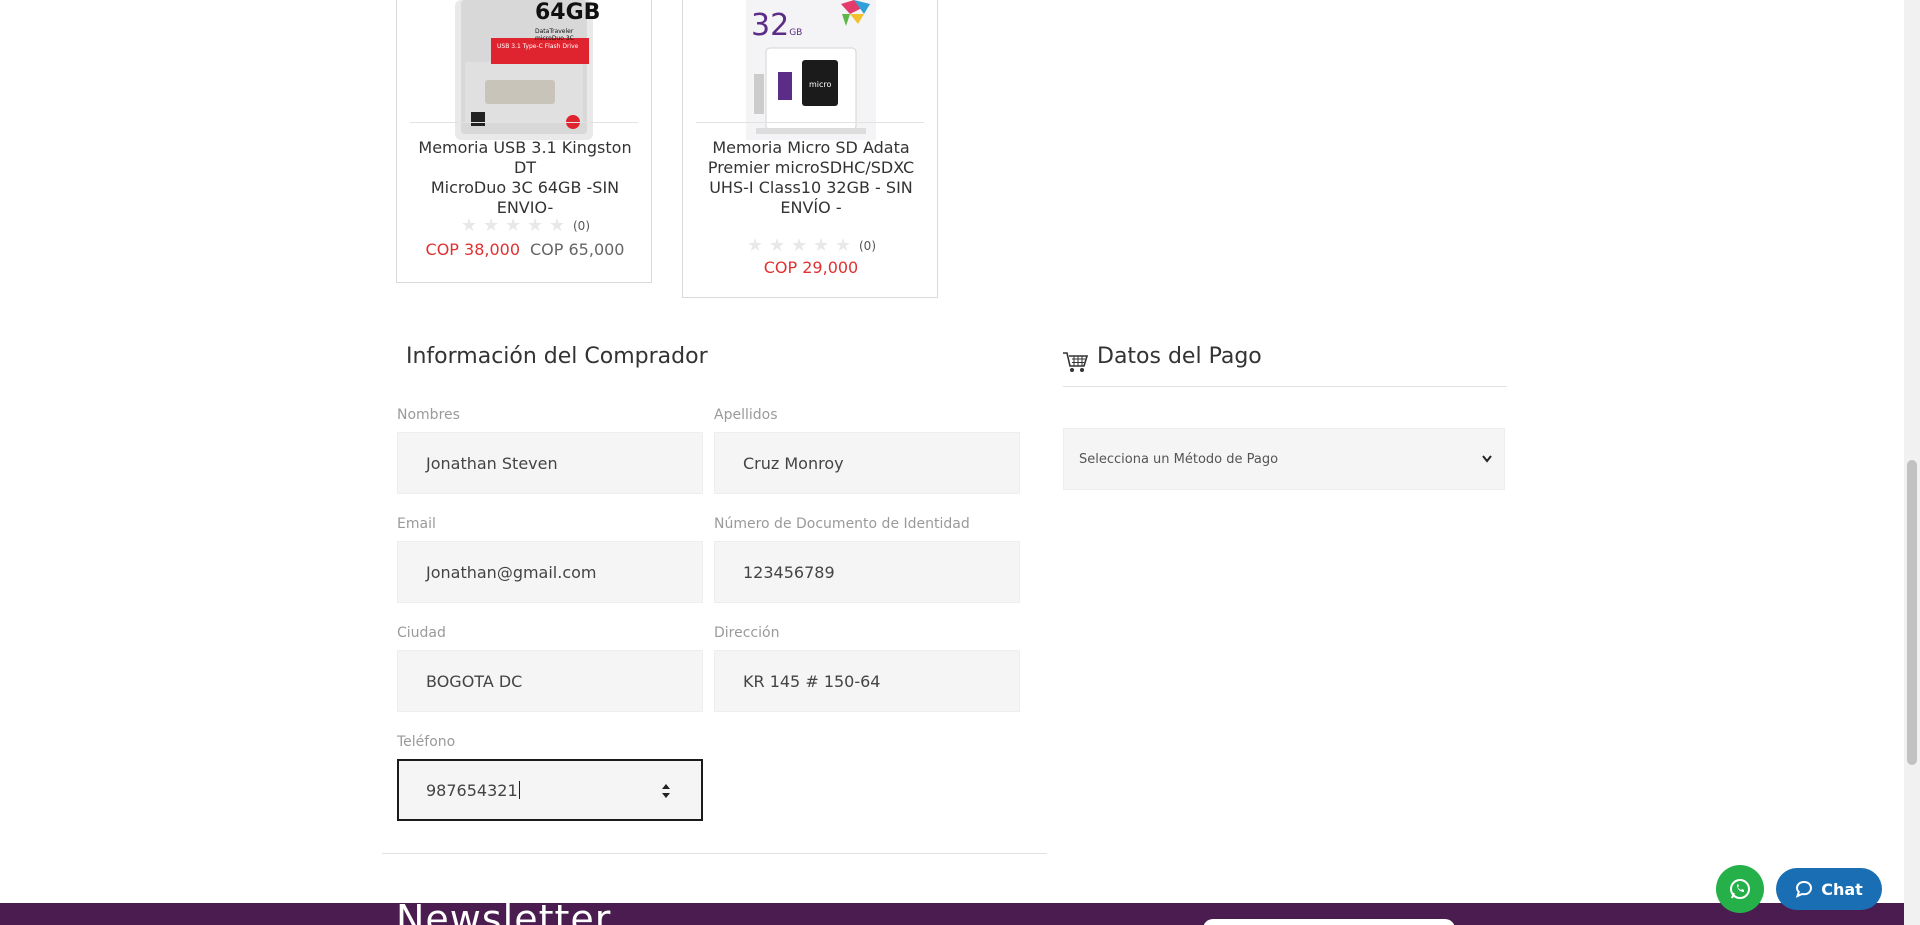 This screenshot has width=1920, height=925. I want to click on email-label: Email, so click(416, 524).